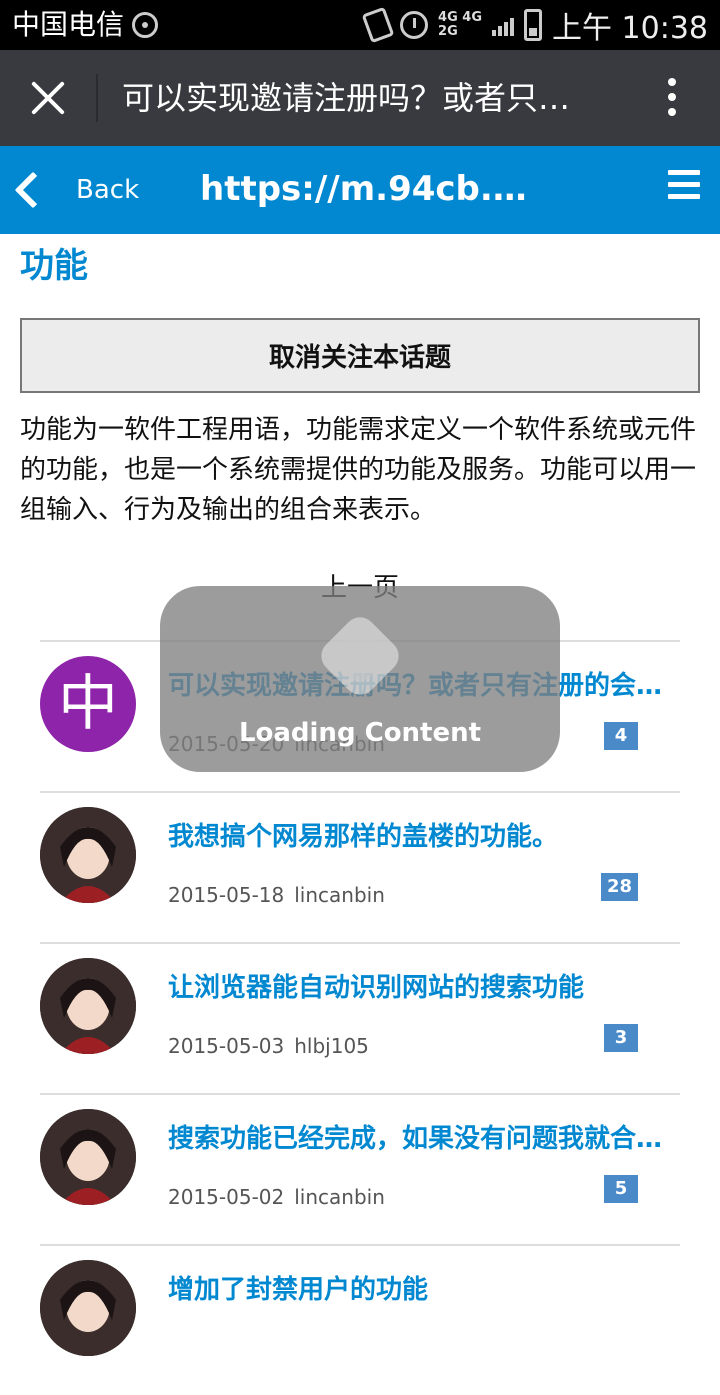 The image size is (720, 1395). I want to click on back-button: Back, so click(74, 190).